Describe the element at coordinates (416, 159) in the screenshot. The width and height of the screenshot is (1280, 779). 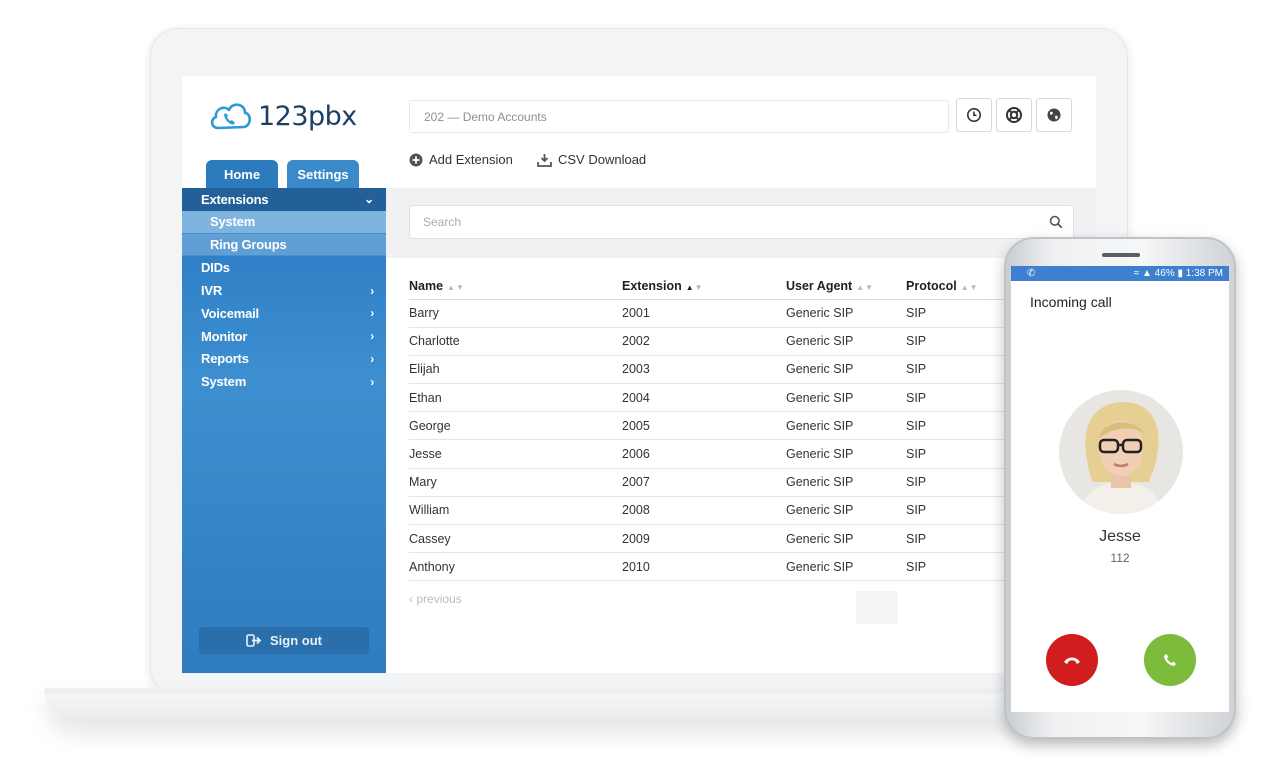
I see `plus-circle-icon` at that location.